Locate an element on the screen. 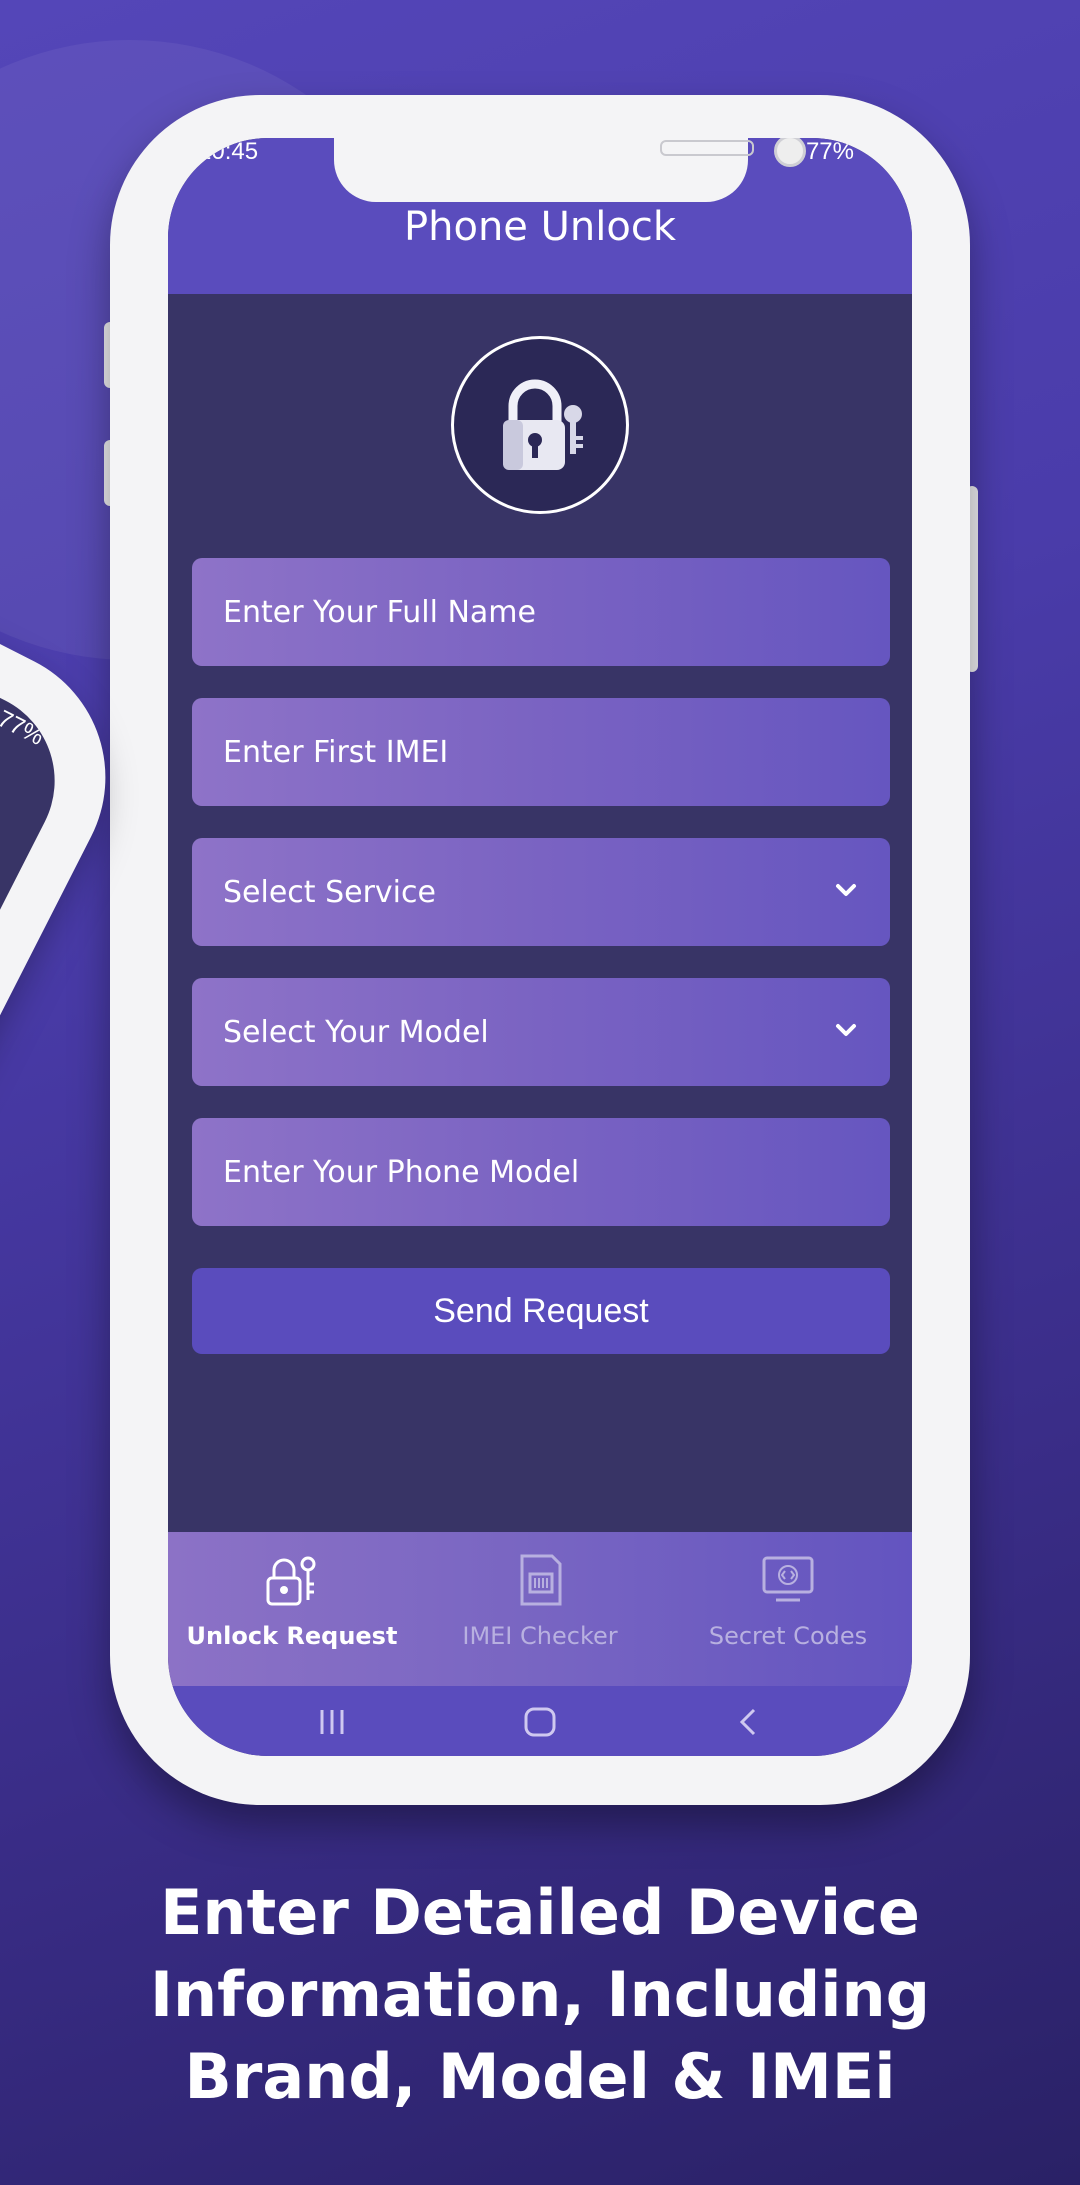  first-imei-input: Enter First IMEI is located at coordinates (541, 752).